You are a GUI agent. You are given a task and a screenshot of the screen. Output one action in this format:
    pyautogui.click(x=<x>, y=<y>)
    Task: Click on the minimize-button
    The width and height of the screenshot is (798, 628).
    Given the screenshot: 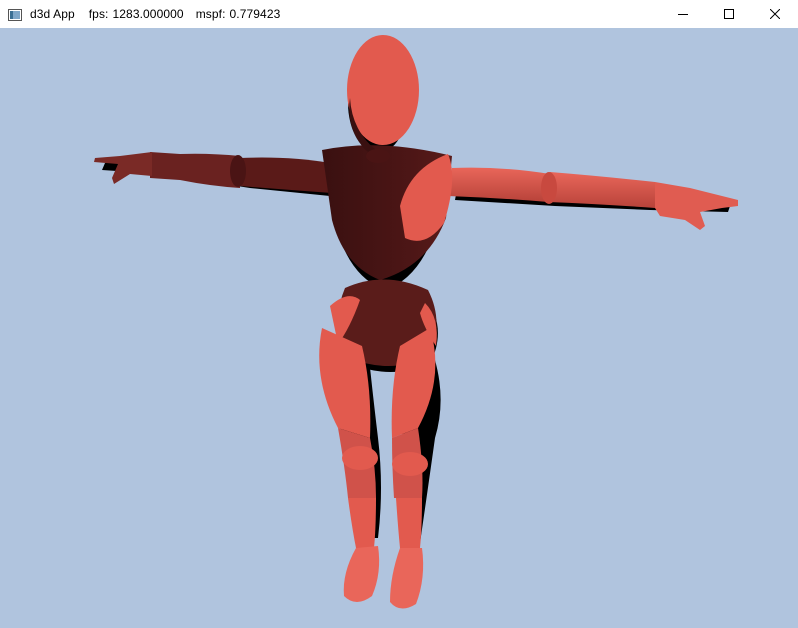 What is the action you would take?
    pyautogui.click(x=683, y=14)
    